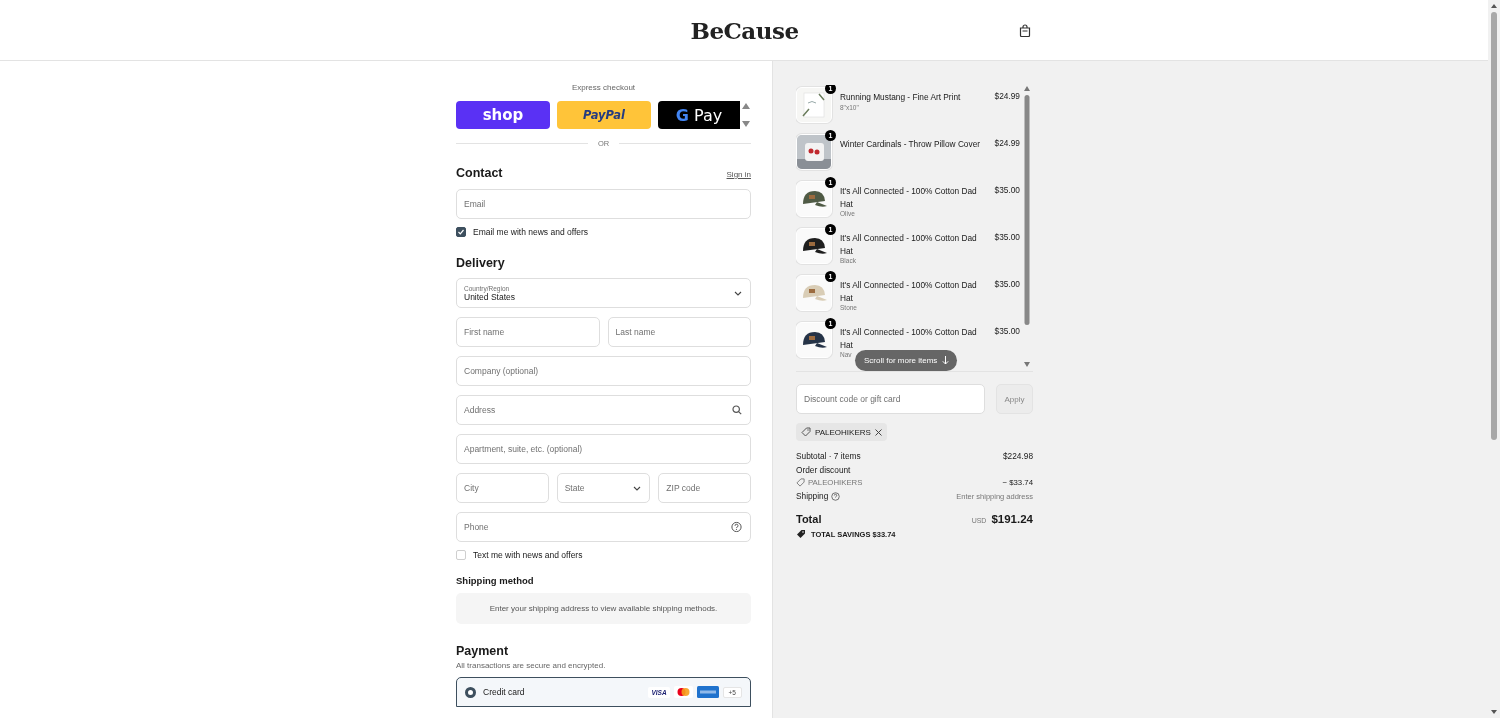 The width and height of the screenshot is (1500, 718). I want to click on delivery-heading: Delivery, so click(481, 263).